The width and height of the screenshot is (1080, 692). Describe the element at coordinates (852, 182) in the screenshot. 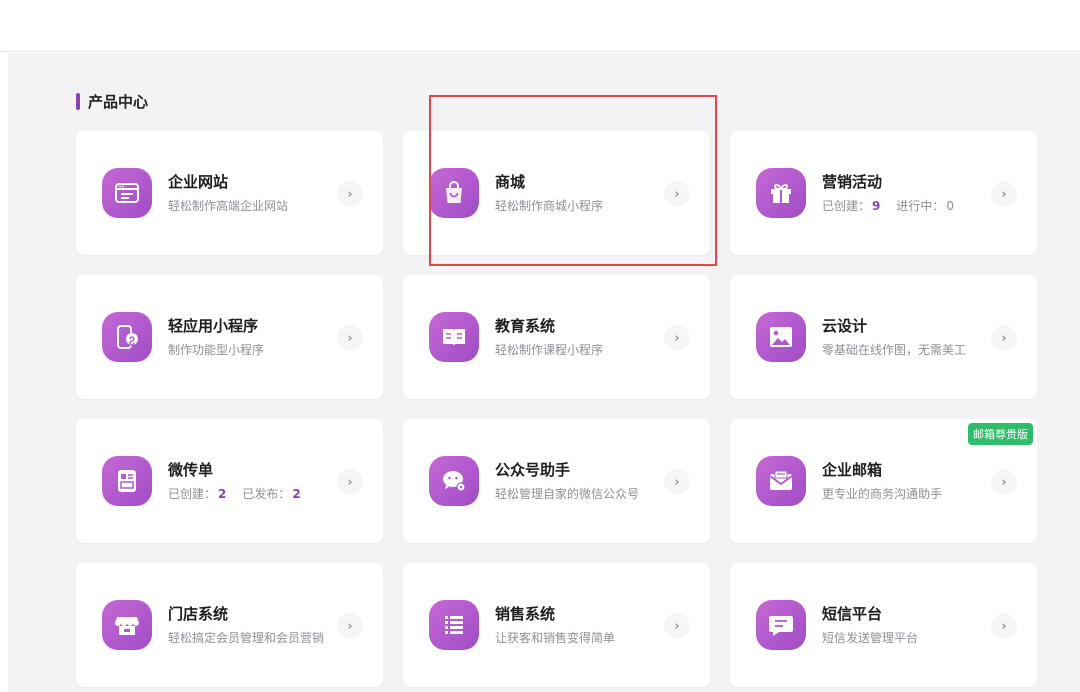

I see `card-title: 营销活动` at that location.